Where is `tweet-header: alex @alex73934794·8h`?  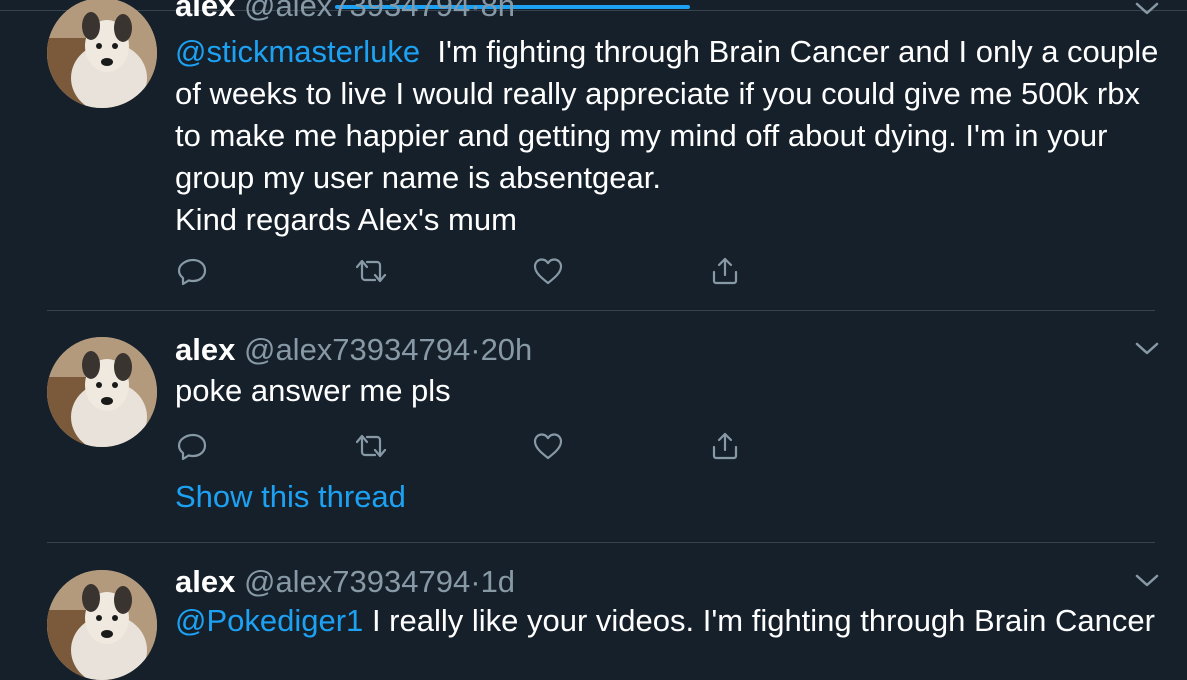 tweet-header: alex @alex73934794·8h is located at coordinates (345, 13).